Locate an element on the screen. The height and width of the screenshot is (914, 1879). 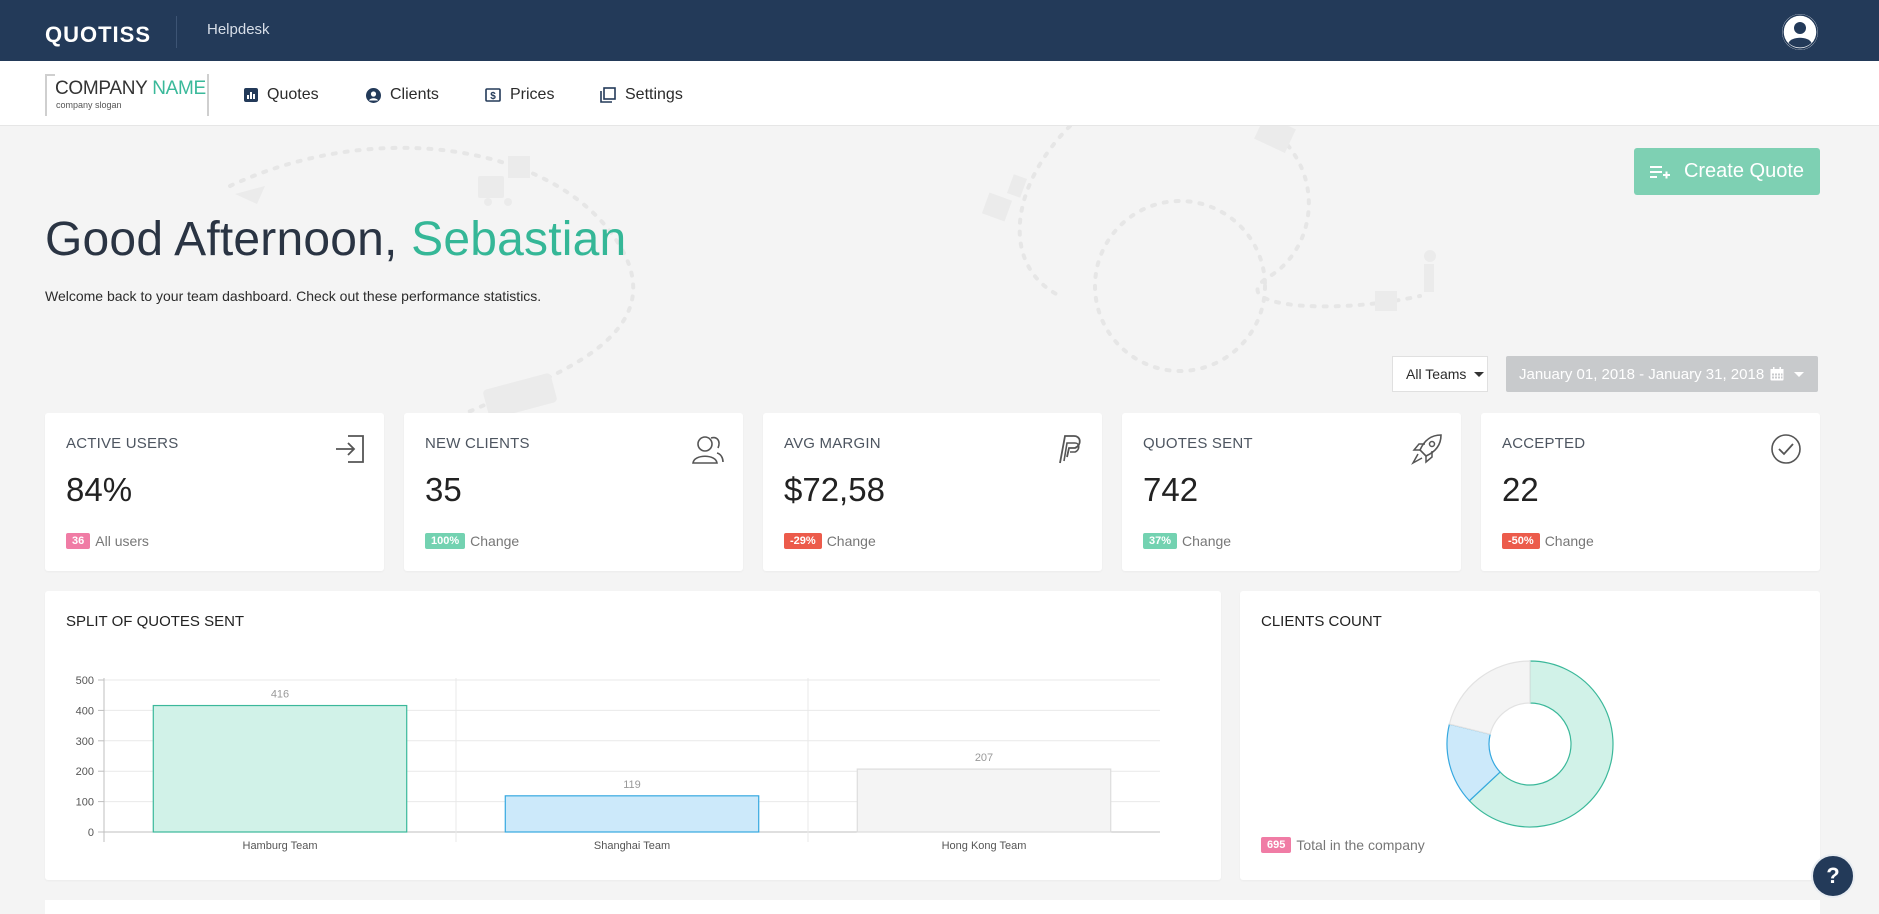
nav-item-prices: $ Prices is located at coordinates (519, 95).